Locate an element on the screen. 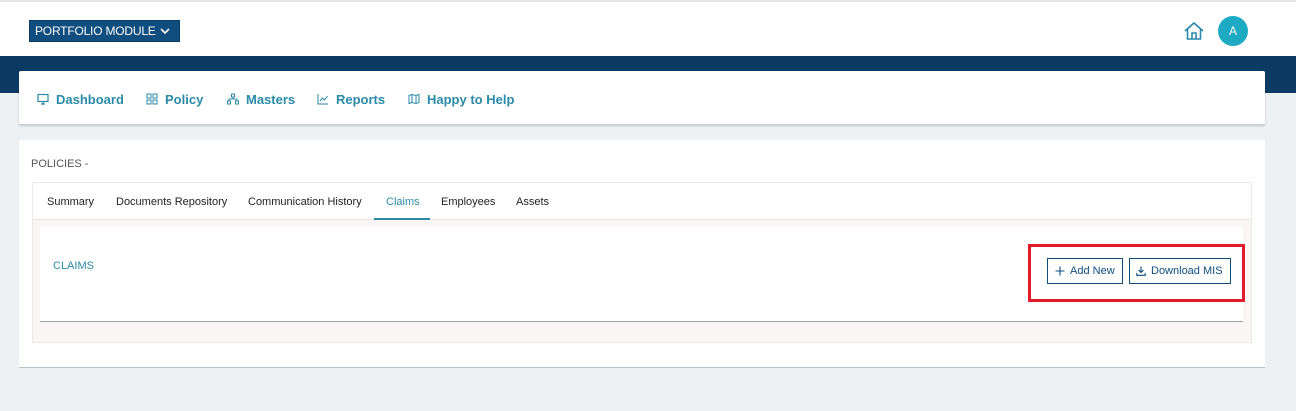 Image resolution: width=1296 pixels, height=411 pixels. tab-assets: Assets is located at coordinates (532, 202).